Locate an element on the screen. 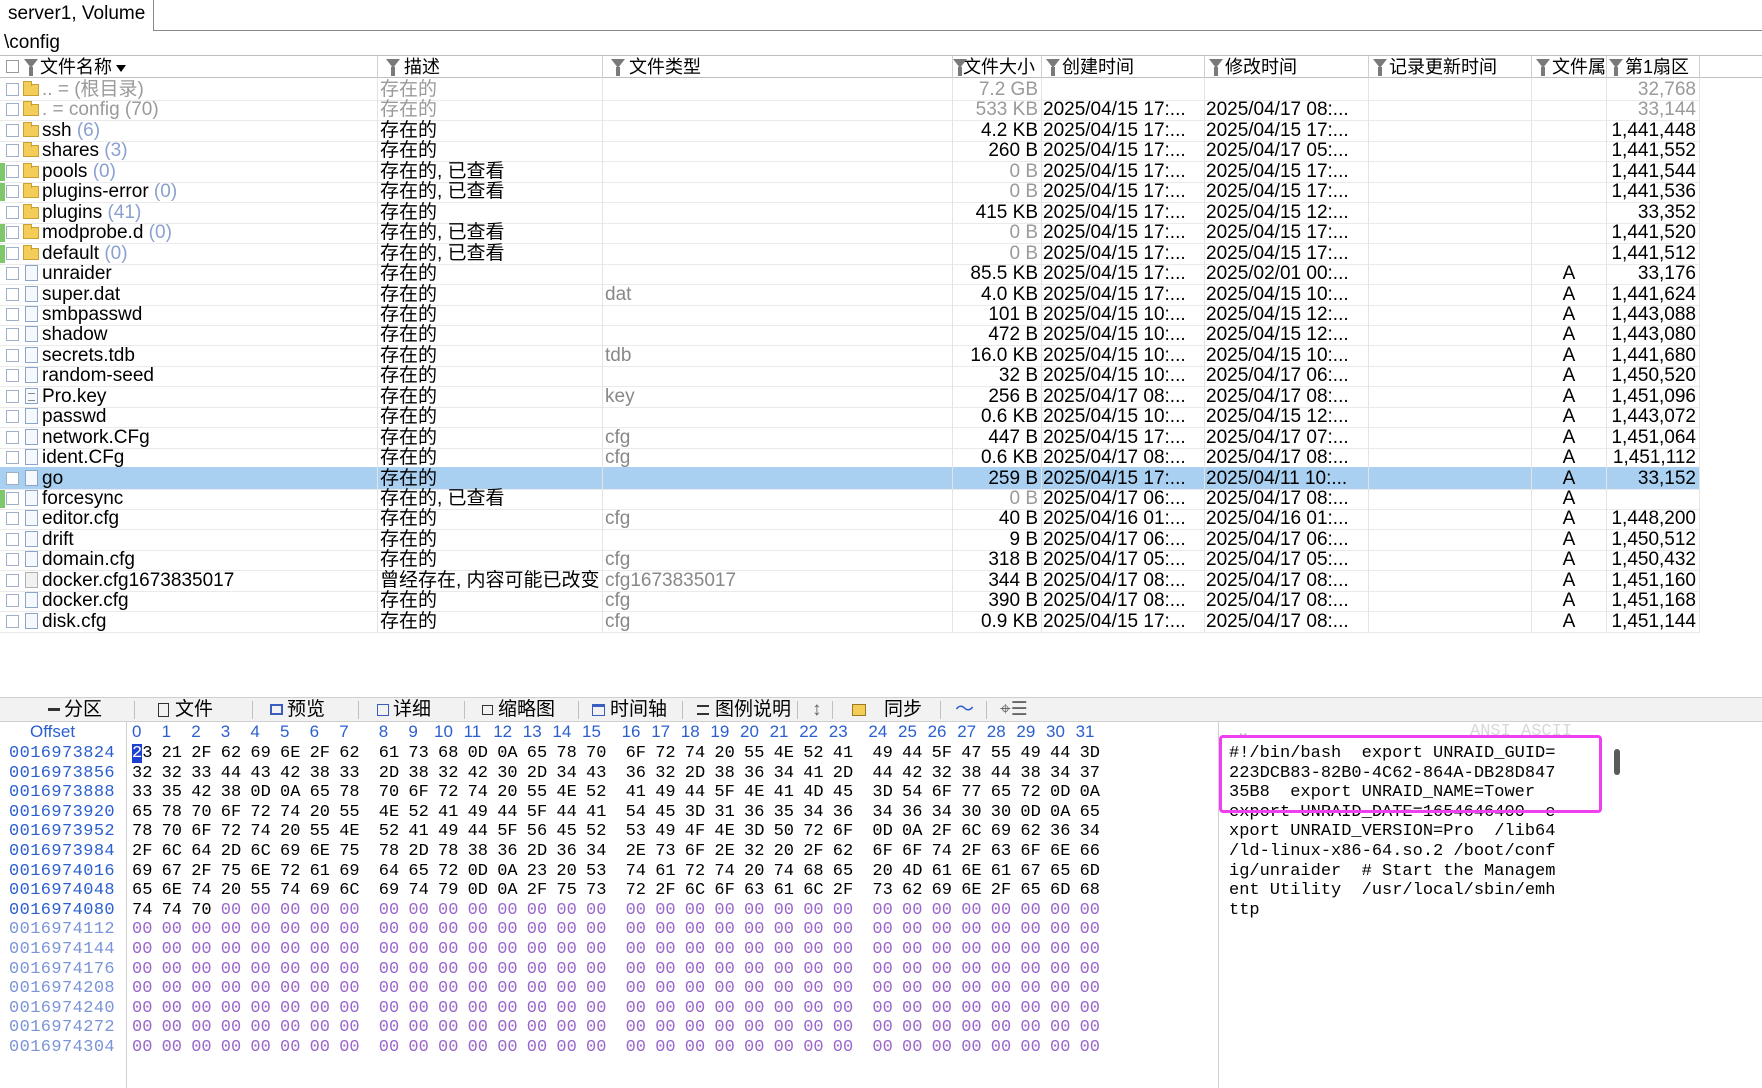 The height and width of the screenshot is (1088, 1762). file-name: forcesync is located at coordinates (83, 498).